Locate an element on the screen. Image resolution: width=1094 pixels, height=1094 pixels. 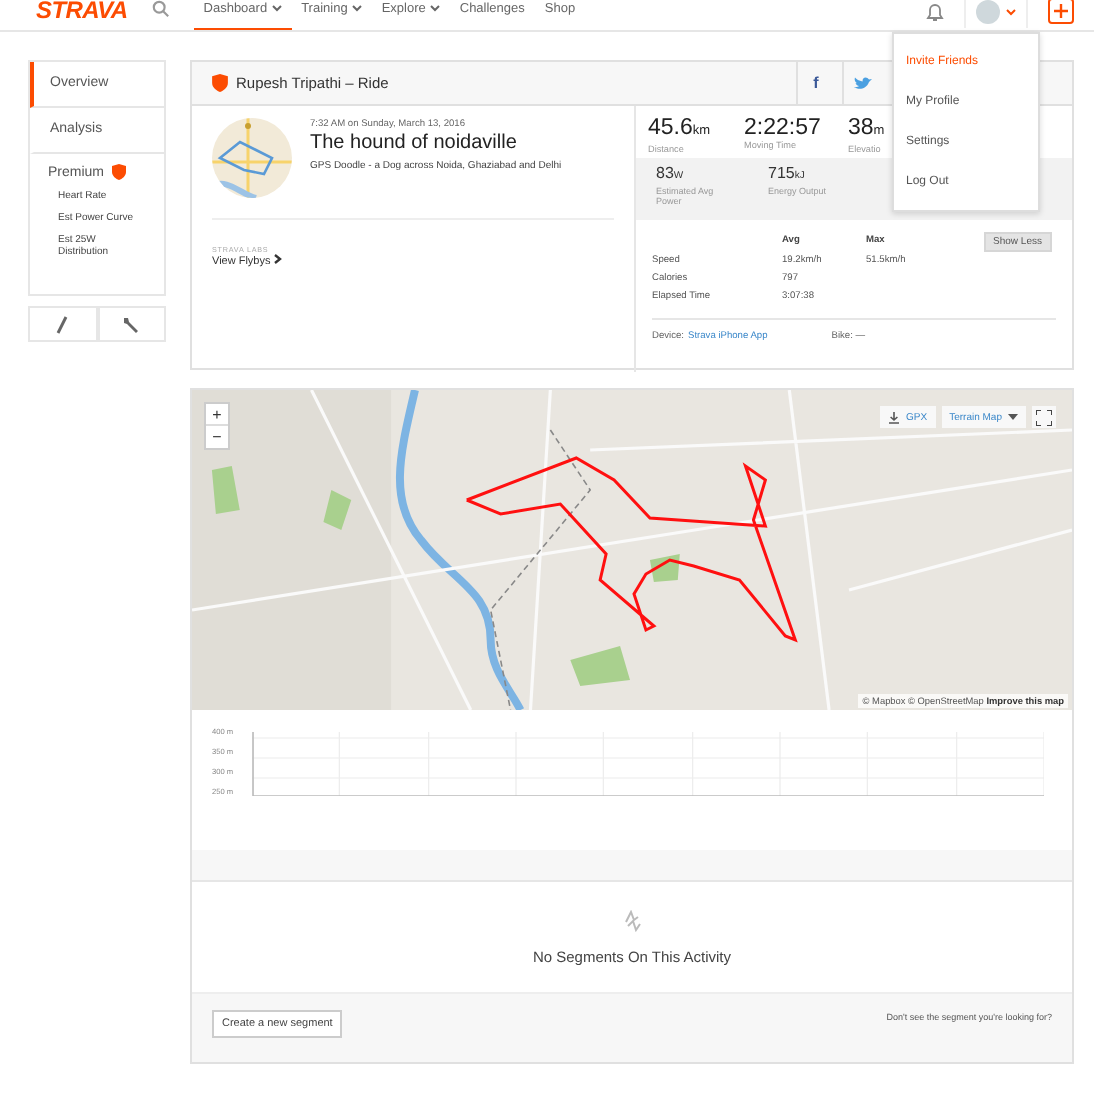
fullscreen-button is located at coordinates (1044, 417).